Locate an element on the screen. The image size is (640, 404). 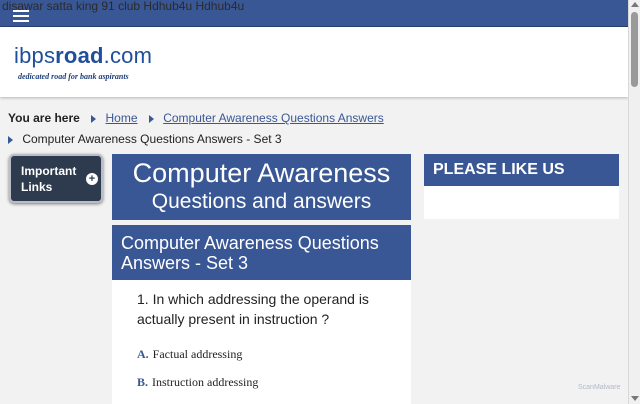
option-a: A. Factual addressing is located at coordinates (189, 354).